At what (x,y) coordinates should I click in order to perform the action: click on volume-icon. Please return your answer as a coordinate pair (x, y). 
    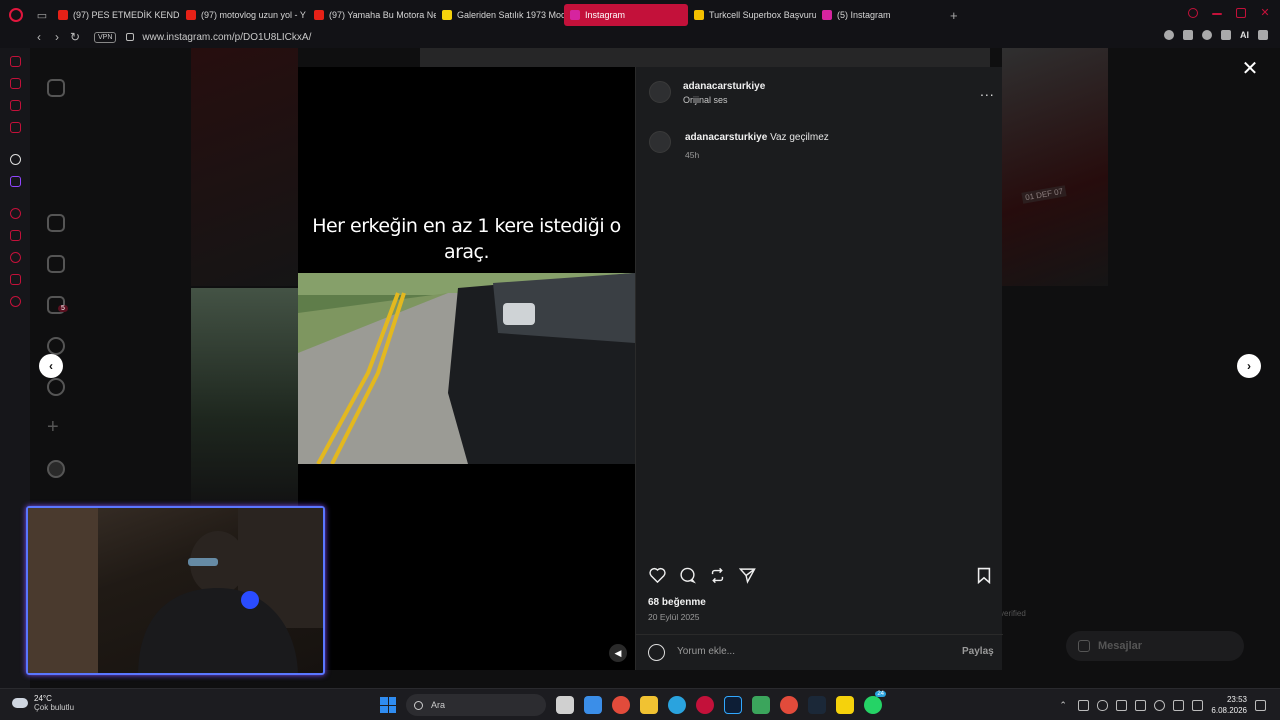
    Looking at the image, I should click on (1141, 705).